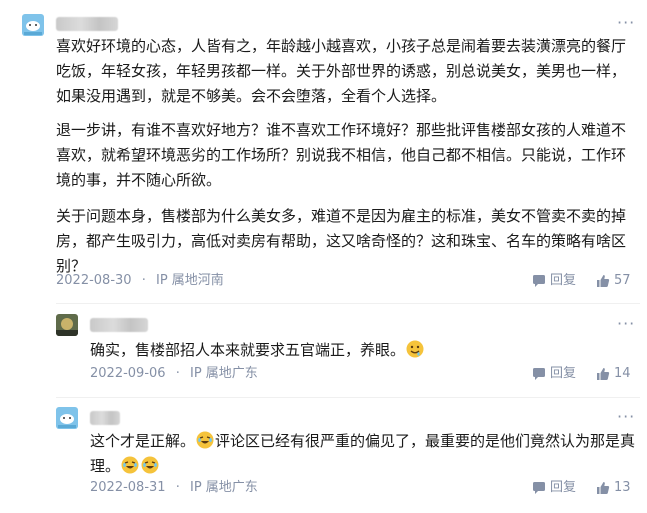 Image resolution: width=647 pixels, height=513 pixels. Describe the element at coordinates (189, 280) in the screenshot. I see `comment-location: IP 属地河南` at that location.